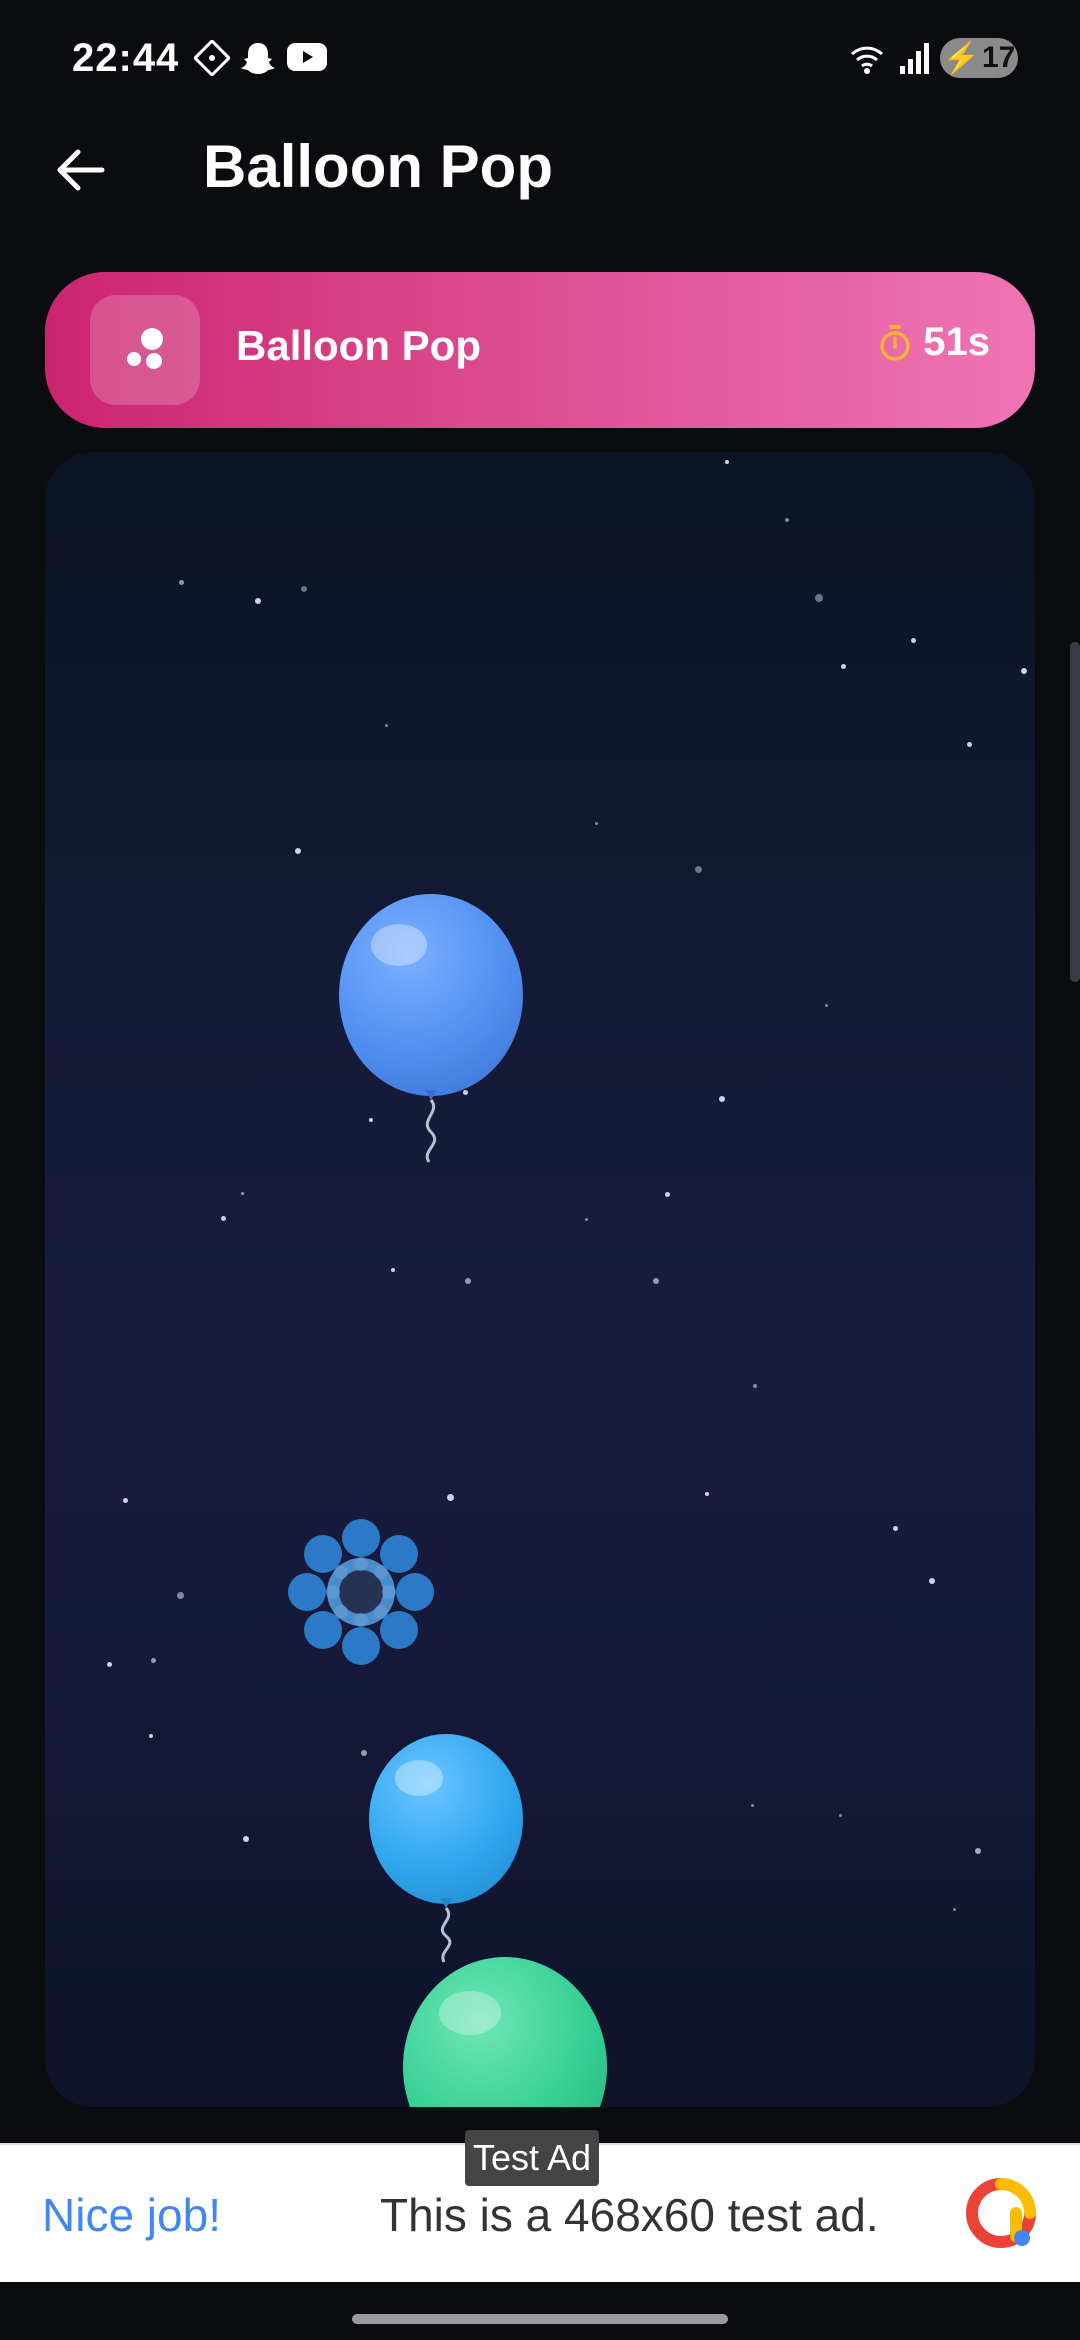 The image size is (1080, 2340). What do you see at coordinates (540, 2319) in the screenshot?
I see `gesture-nav-handle` at bounding box center [540, 2319].